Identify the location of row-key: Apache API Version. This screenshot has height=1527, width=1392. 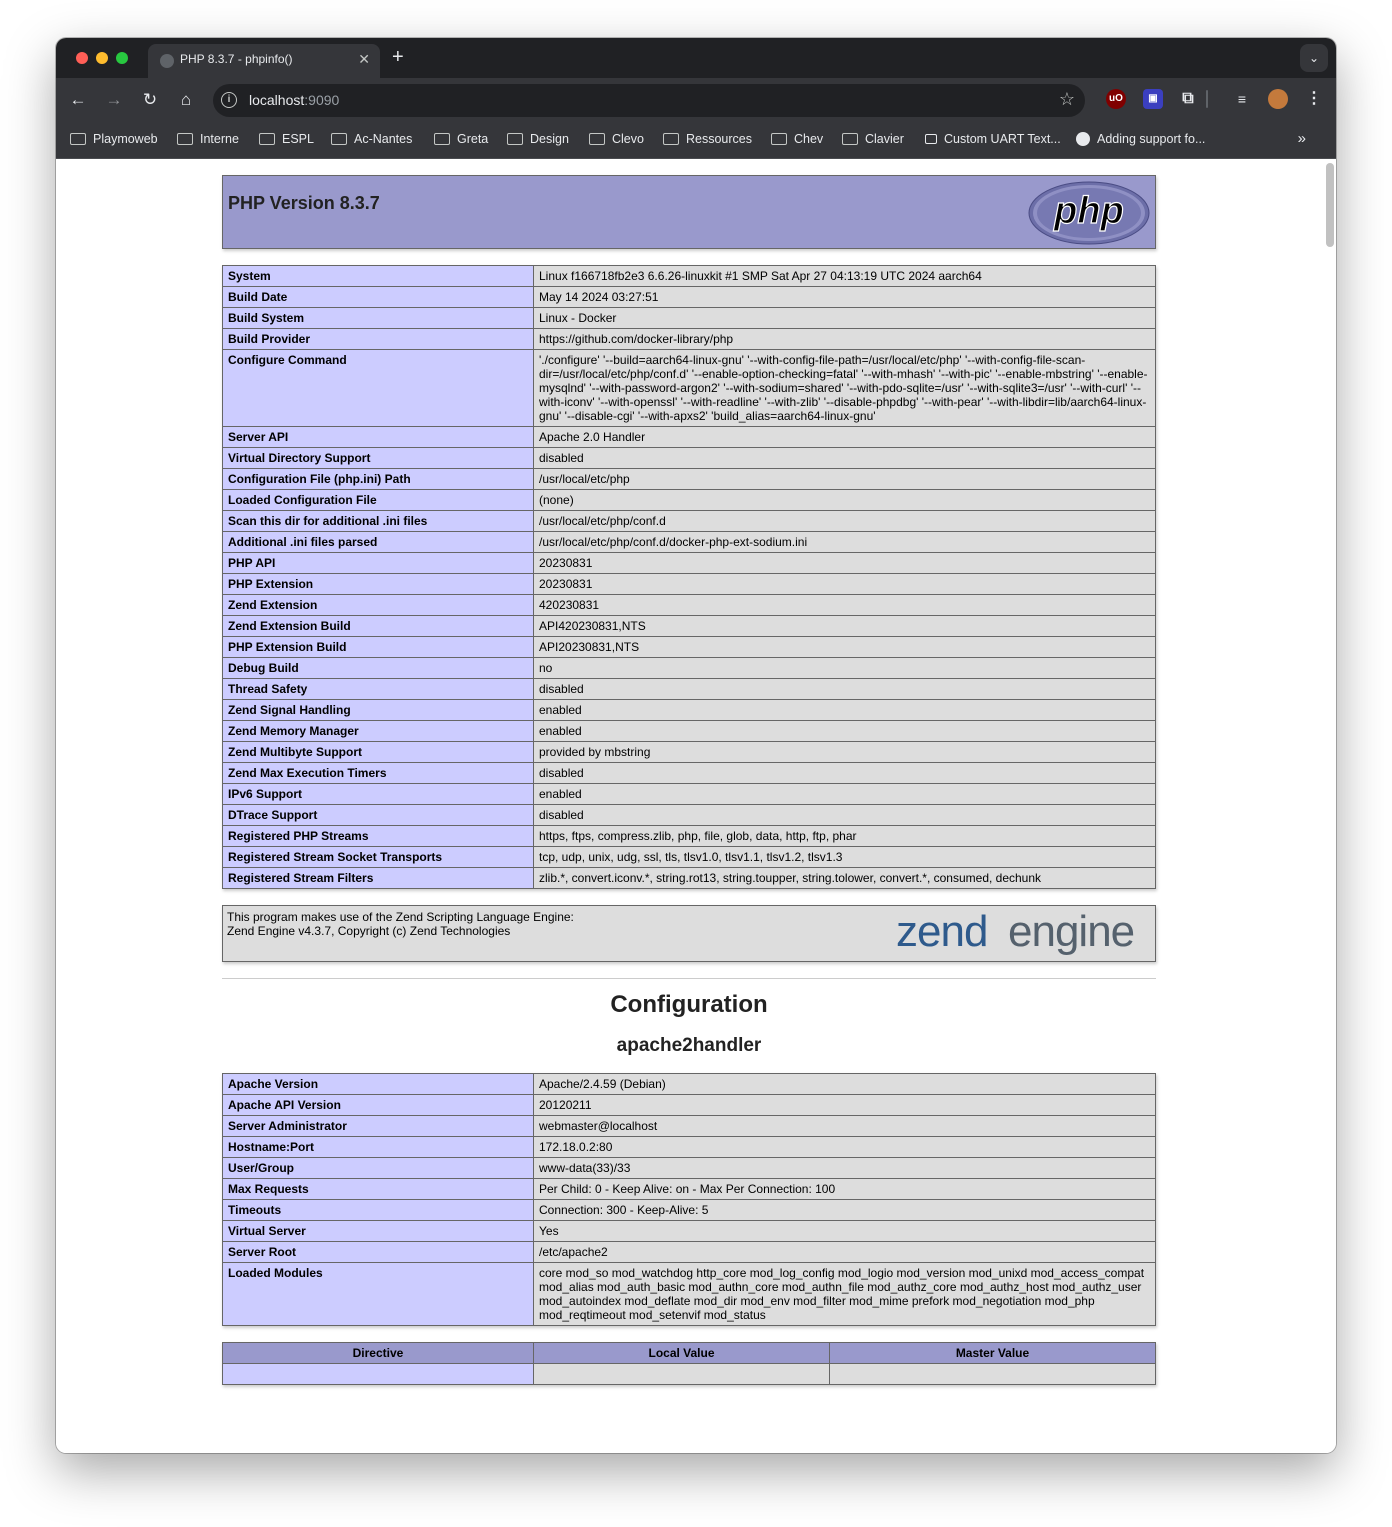
(378, 1105).